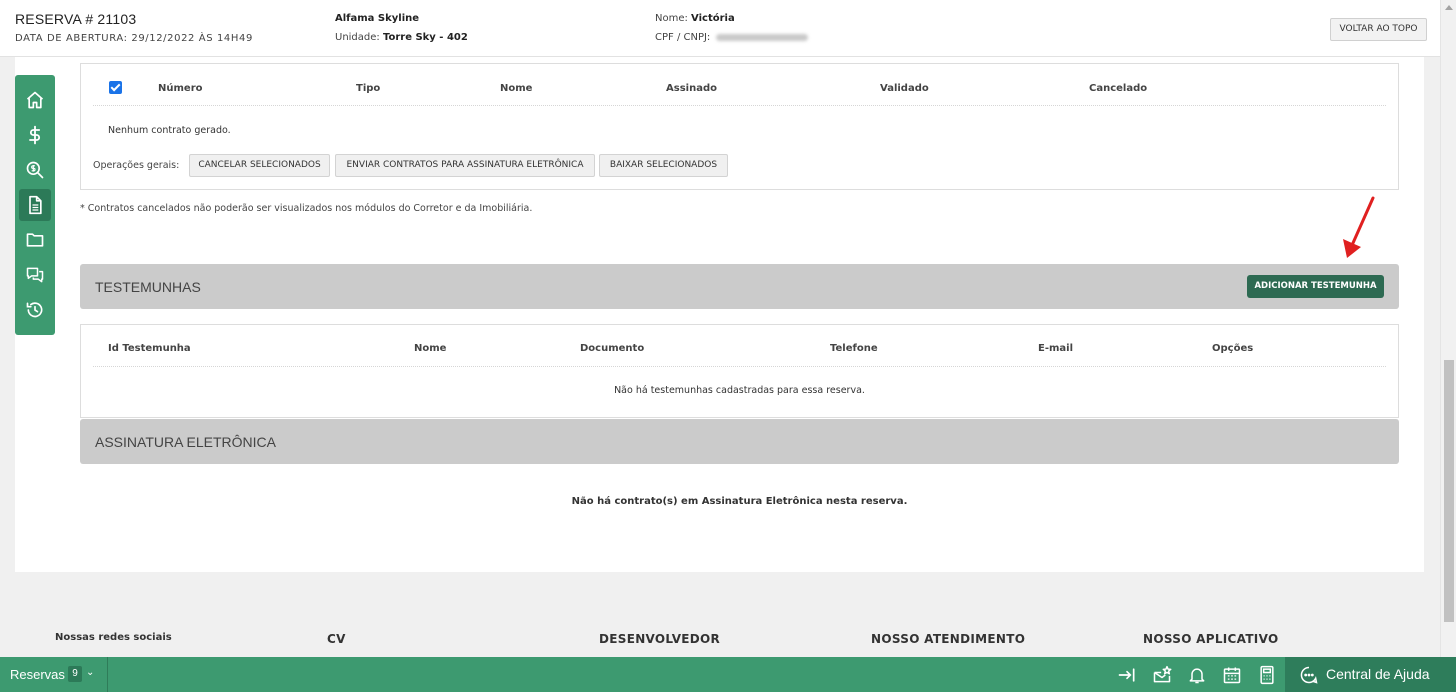  I want to click on folder-icon, so click(35, 240).